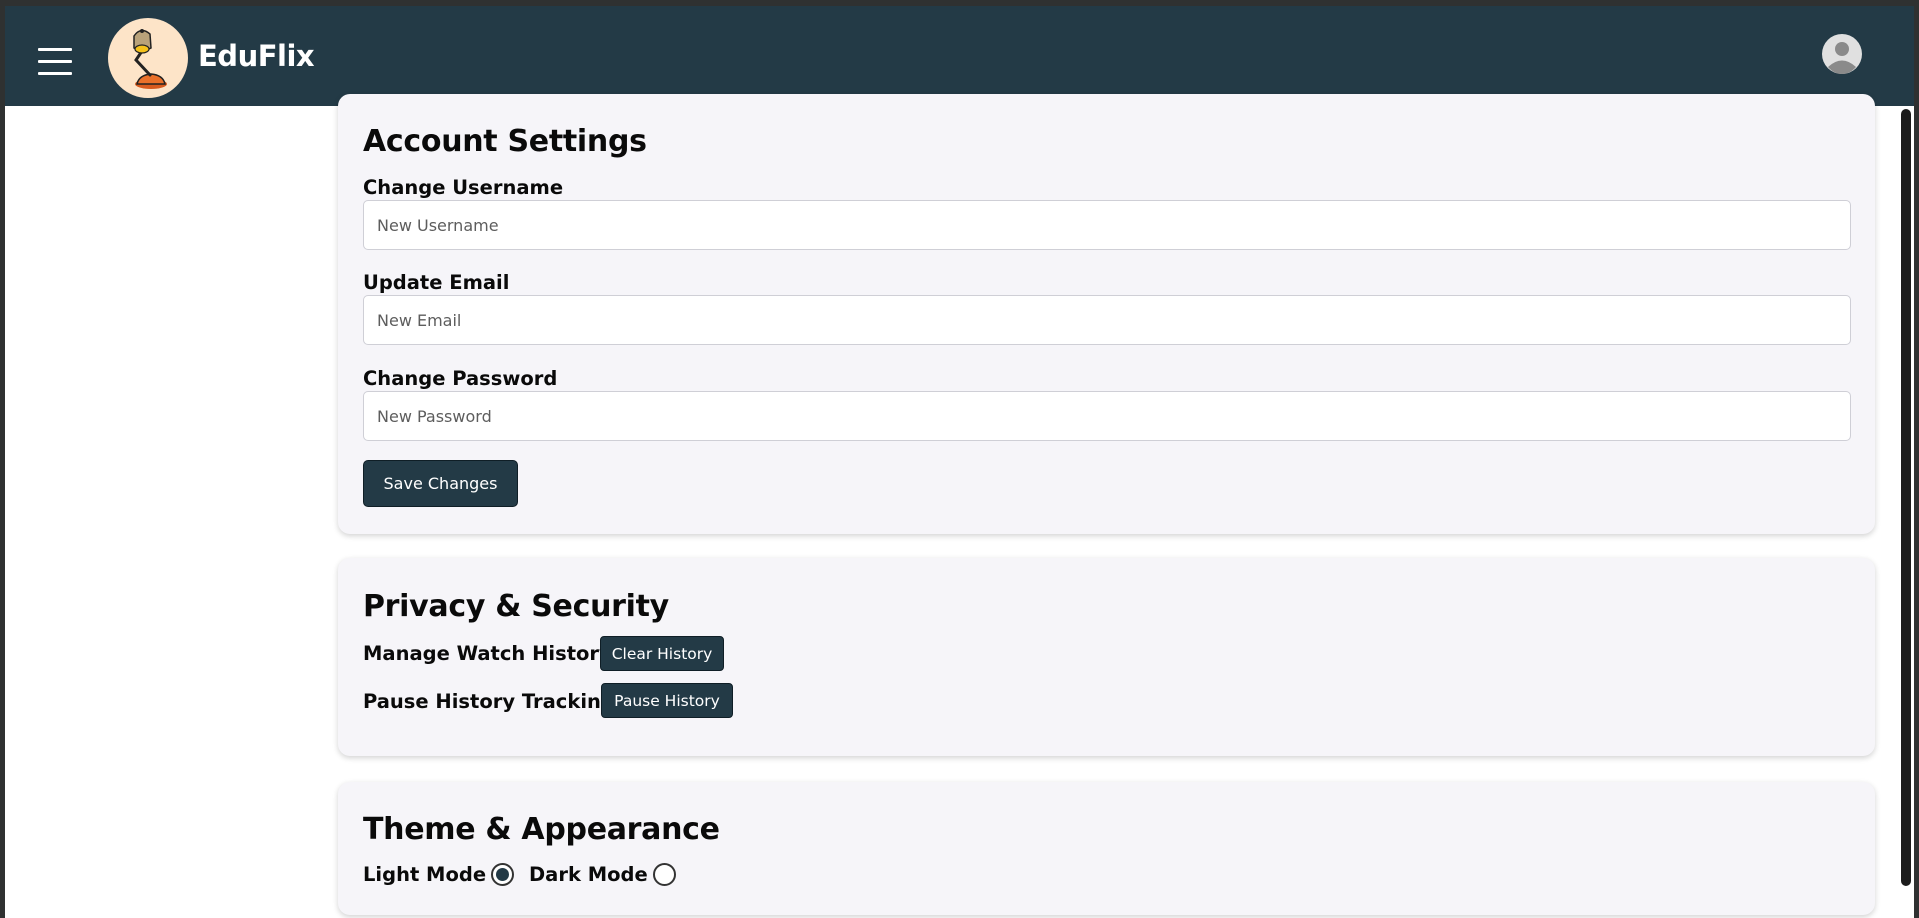 The height and width of the screenshot is (918, 1919). Describe the element at coordinates (1107, 416) in the screenshot. I see `password-input` at that location.